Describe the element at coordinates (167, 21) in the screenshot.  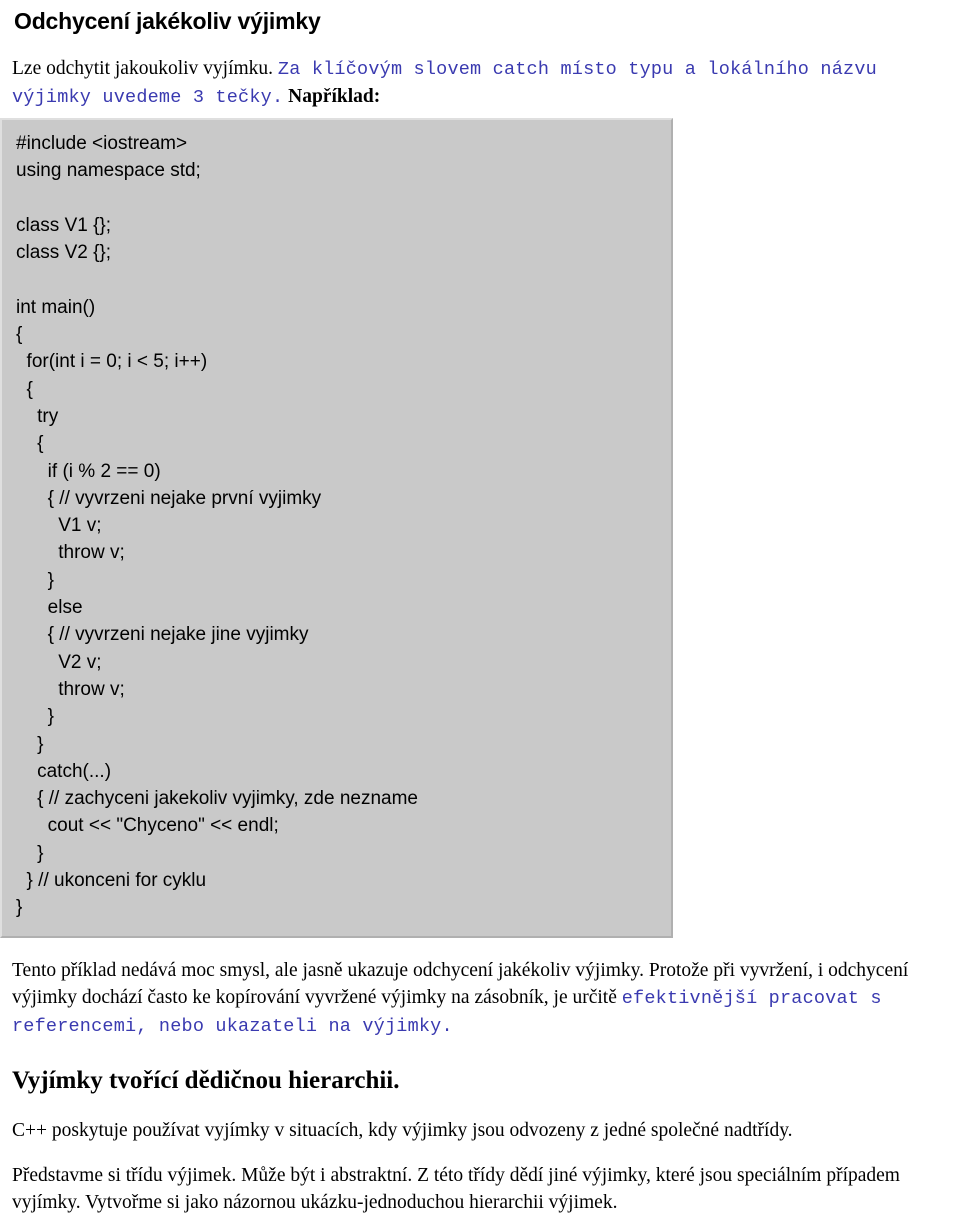
I see `page-title: Odchycení jakékoliv výjimky` at that location.